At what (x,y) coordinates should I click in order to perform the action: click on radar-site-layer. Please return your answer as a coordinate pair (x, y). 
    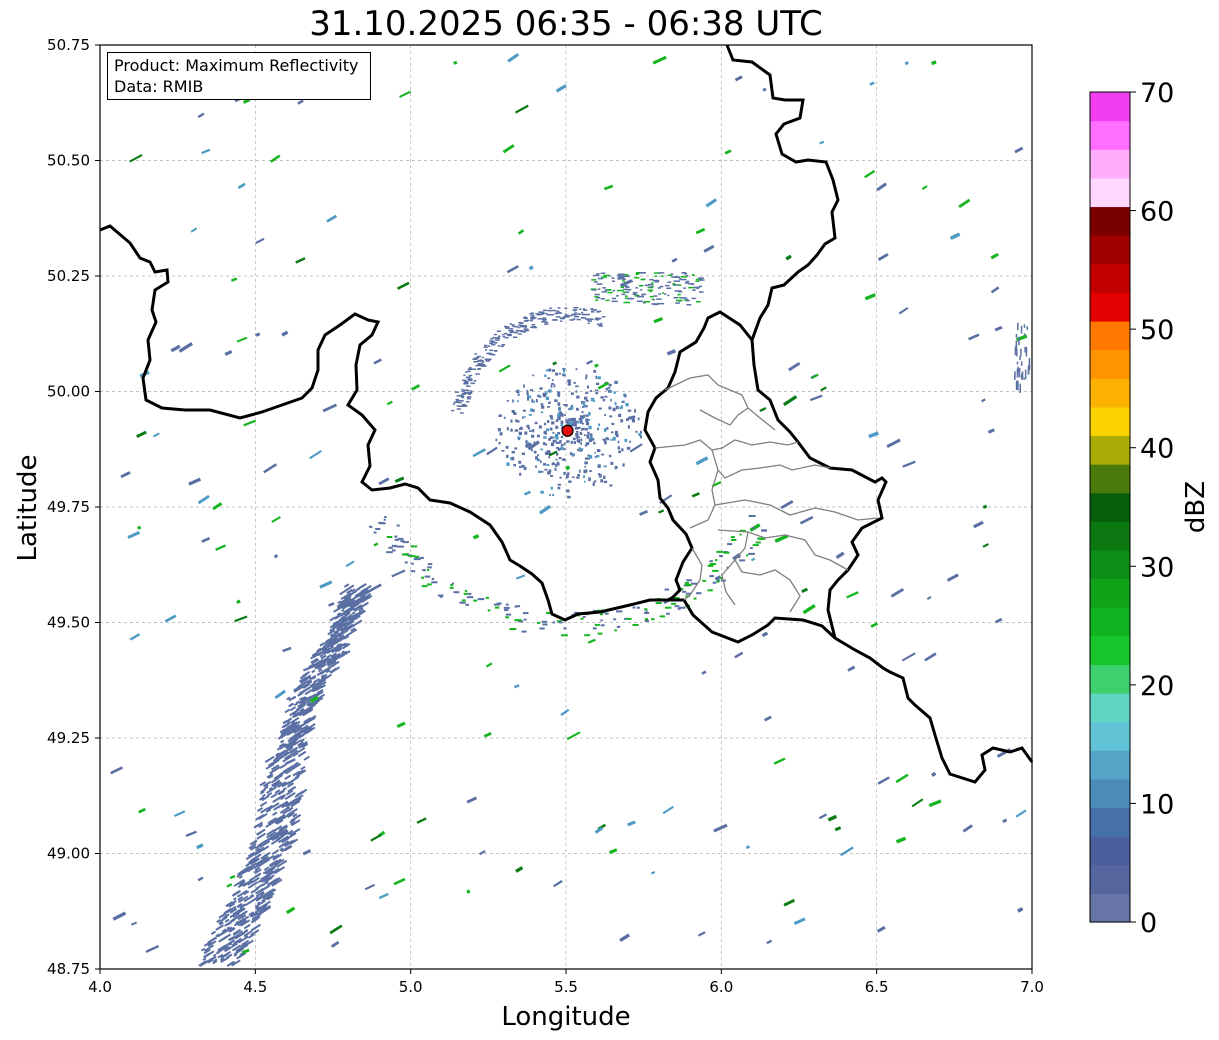
    Looking at the image, I should click on (567, 430).